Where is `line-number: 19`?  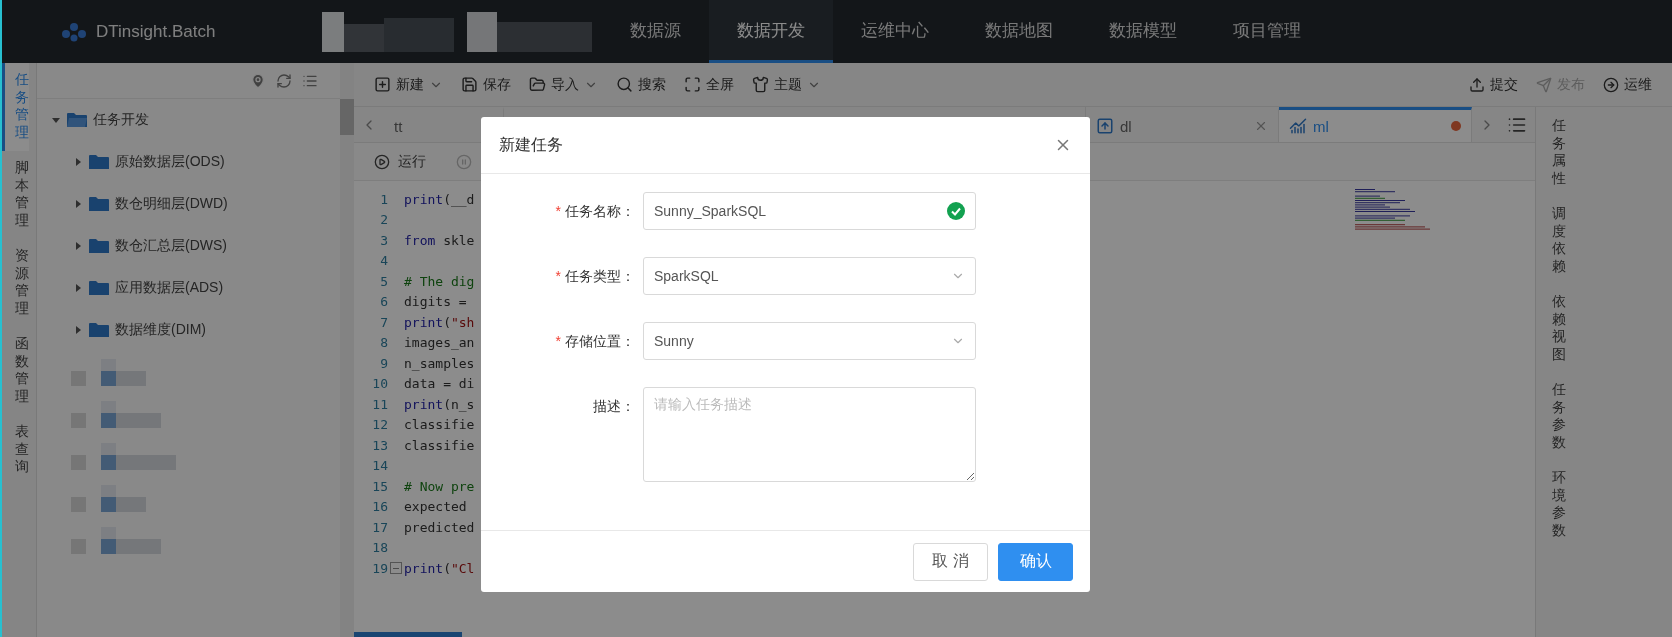
line-number: 19 is located at coordinates (379, 568).